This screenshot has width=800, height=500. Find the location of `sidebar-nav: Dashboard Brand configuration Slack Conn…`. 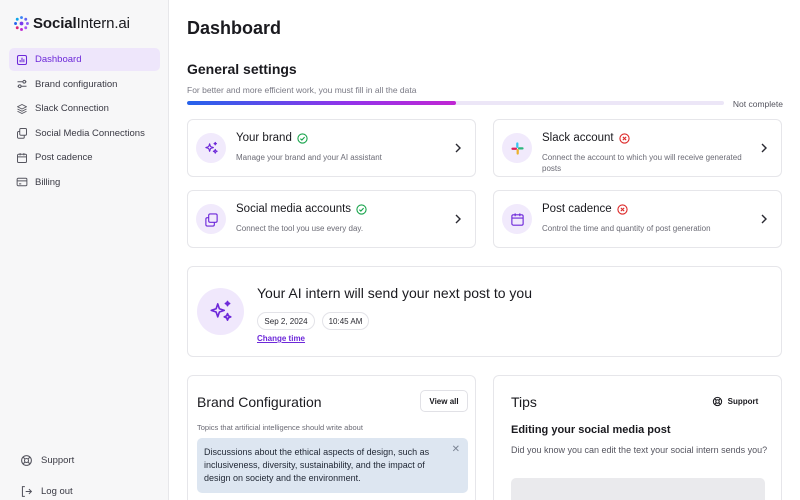

sidebar-nav: Dashboard Brand configuration Slack Conn… is located at coordinates (84, 121).